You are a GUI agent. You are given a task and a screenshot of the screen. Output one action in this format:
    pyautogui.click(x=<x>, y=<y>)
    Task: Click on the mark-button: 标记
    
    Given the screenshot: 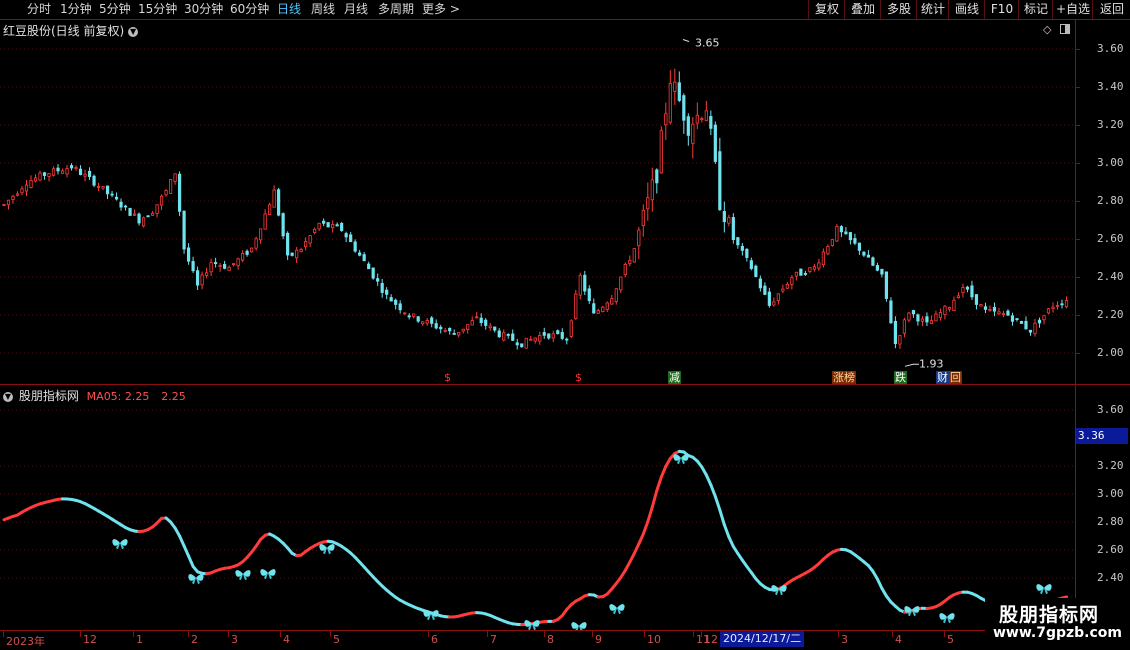 What is the action you would take?
    pyautogui.click(x=1035, y=9)
    